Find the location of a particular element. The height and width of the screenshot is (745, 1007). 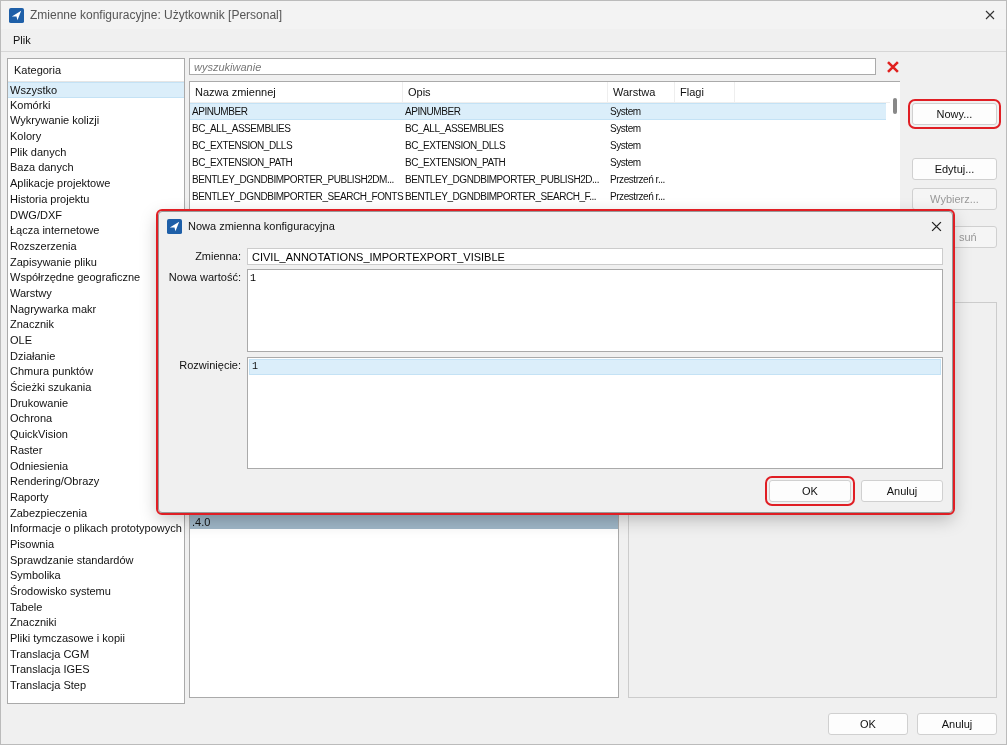

field-label: Rozwinięcie: is located at coordinates (209, 365).